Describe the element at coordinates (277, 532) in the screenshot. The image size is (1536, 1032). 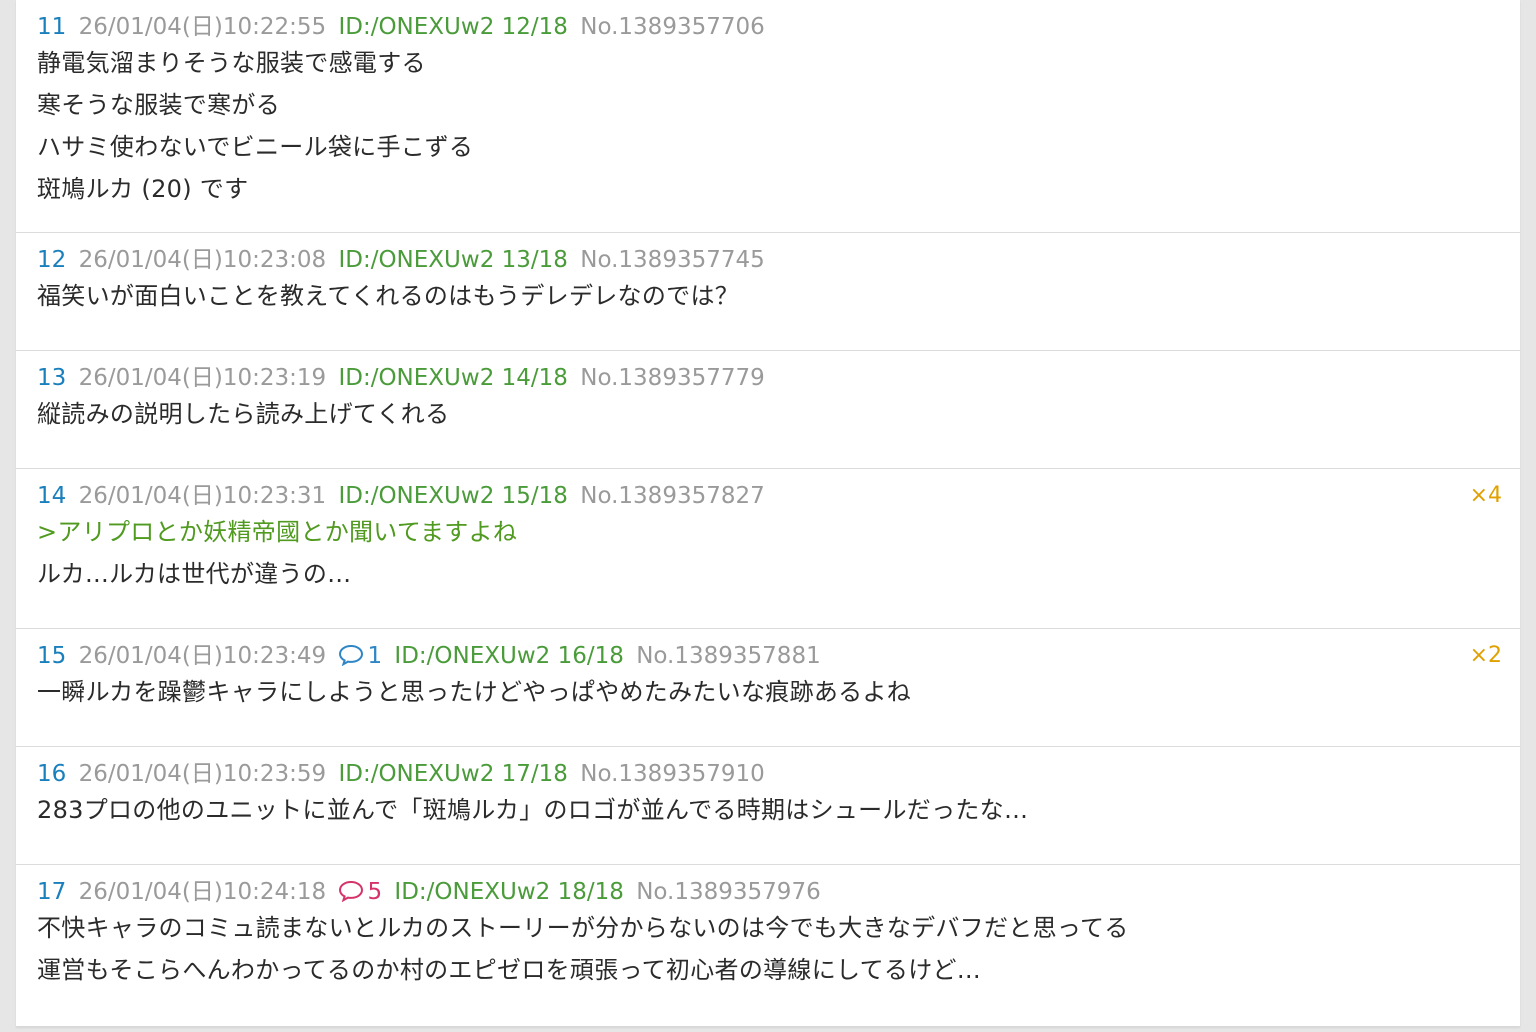
I see `quote-line: >アリプロとか妖精帝國とか聞いてますよね` at that location.